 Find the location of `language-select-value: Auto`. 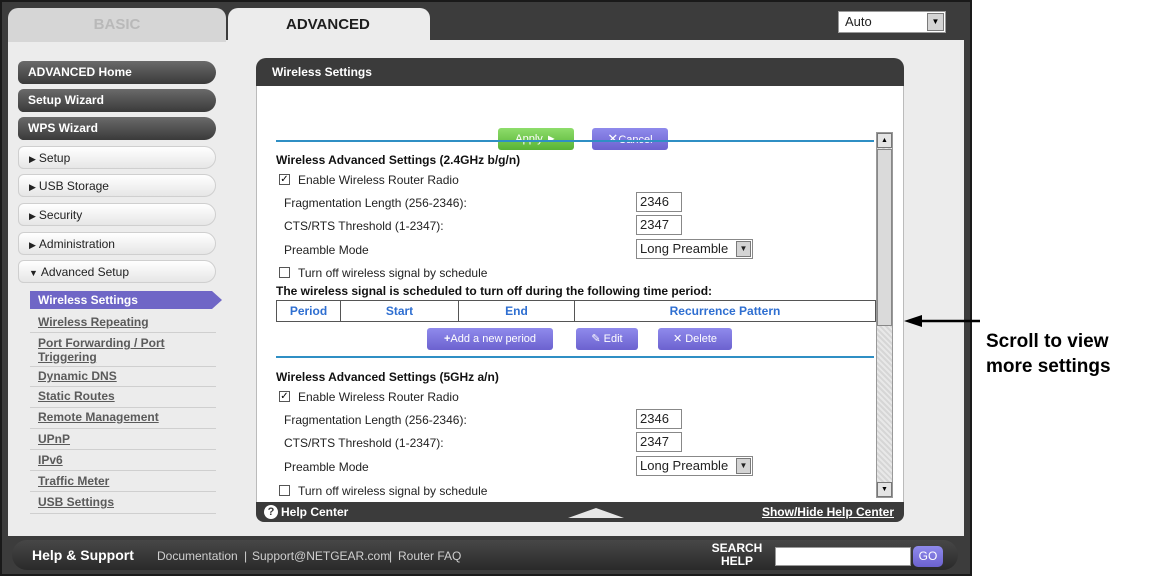

language-select-value: Auto is located at coordinates (858, 21).